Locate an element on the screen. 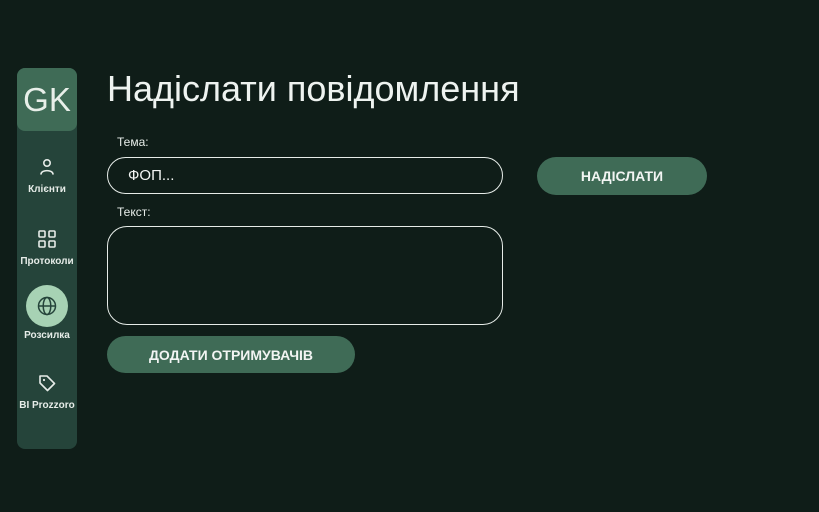 Image resolution: width=819 pixels, height=512 pixels. sidebar-item-label: BI Prozzoro is located at coordinates (47, 405).